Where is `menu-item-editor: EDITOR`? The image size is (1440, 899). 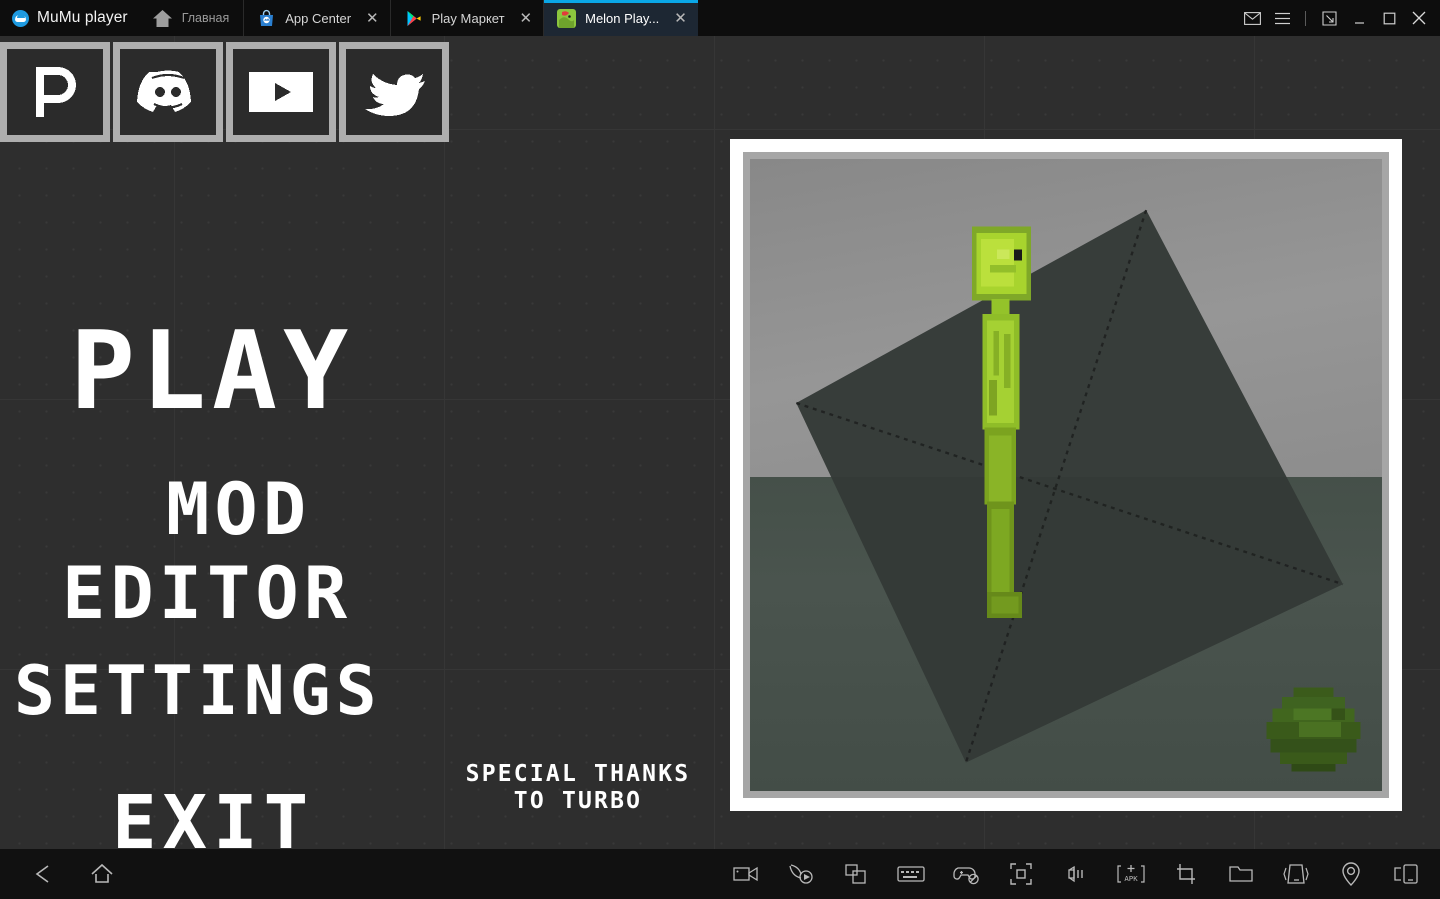 menu-item-editor: EDITOR is located at coordinates (207, 593).